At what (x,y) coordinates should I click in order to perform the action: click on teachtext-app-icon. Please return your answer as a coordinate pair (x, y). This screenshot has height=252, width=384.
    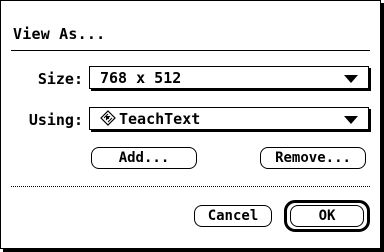
    Looking at the image, I should click on (108, 118).